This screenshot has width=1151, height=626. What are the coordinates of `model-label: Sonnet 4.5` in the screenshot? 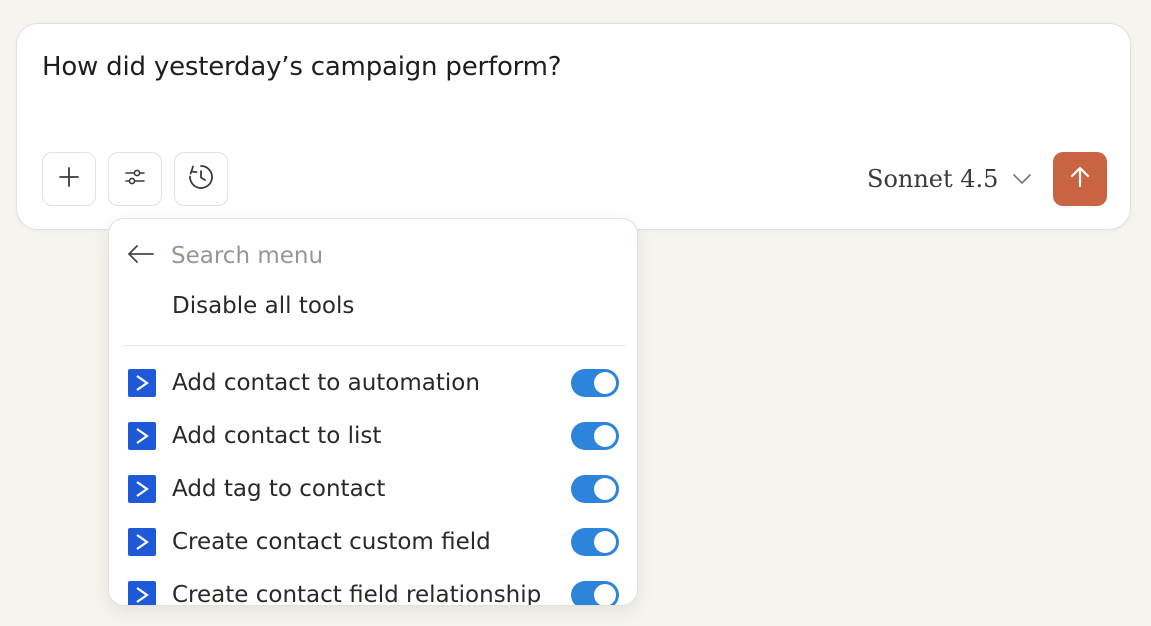 It's located at (933, 179).